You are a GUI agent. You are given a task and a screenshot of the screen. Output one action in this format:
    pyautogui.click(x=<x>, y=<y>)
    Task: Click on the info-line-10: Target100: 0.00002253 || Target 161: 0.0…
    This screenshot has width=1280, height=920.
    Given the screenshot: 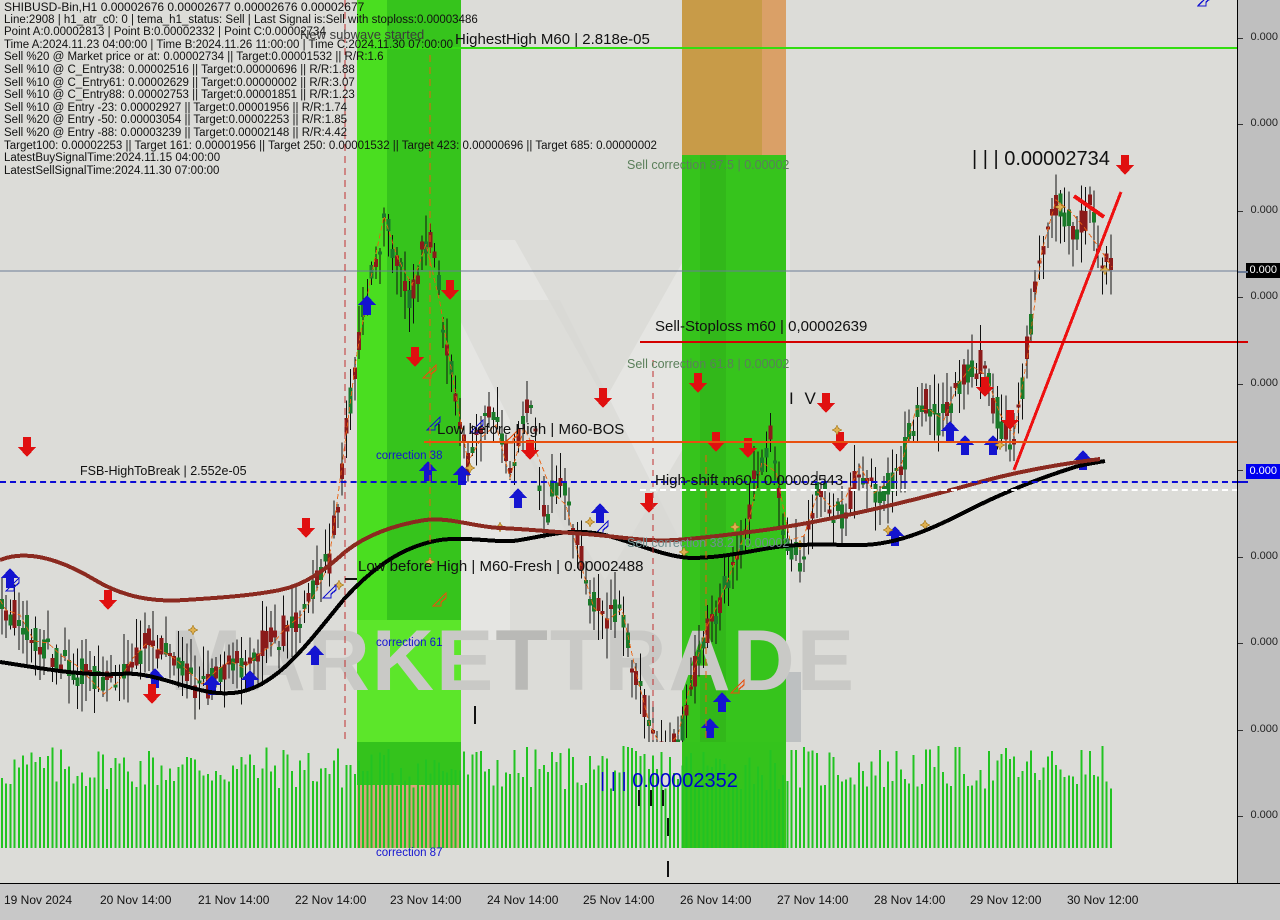 What is the action you would take?
    pyautogui.click(x=330, y=145)
    